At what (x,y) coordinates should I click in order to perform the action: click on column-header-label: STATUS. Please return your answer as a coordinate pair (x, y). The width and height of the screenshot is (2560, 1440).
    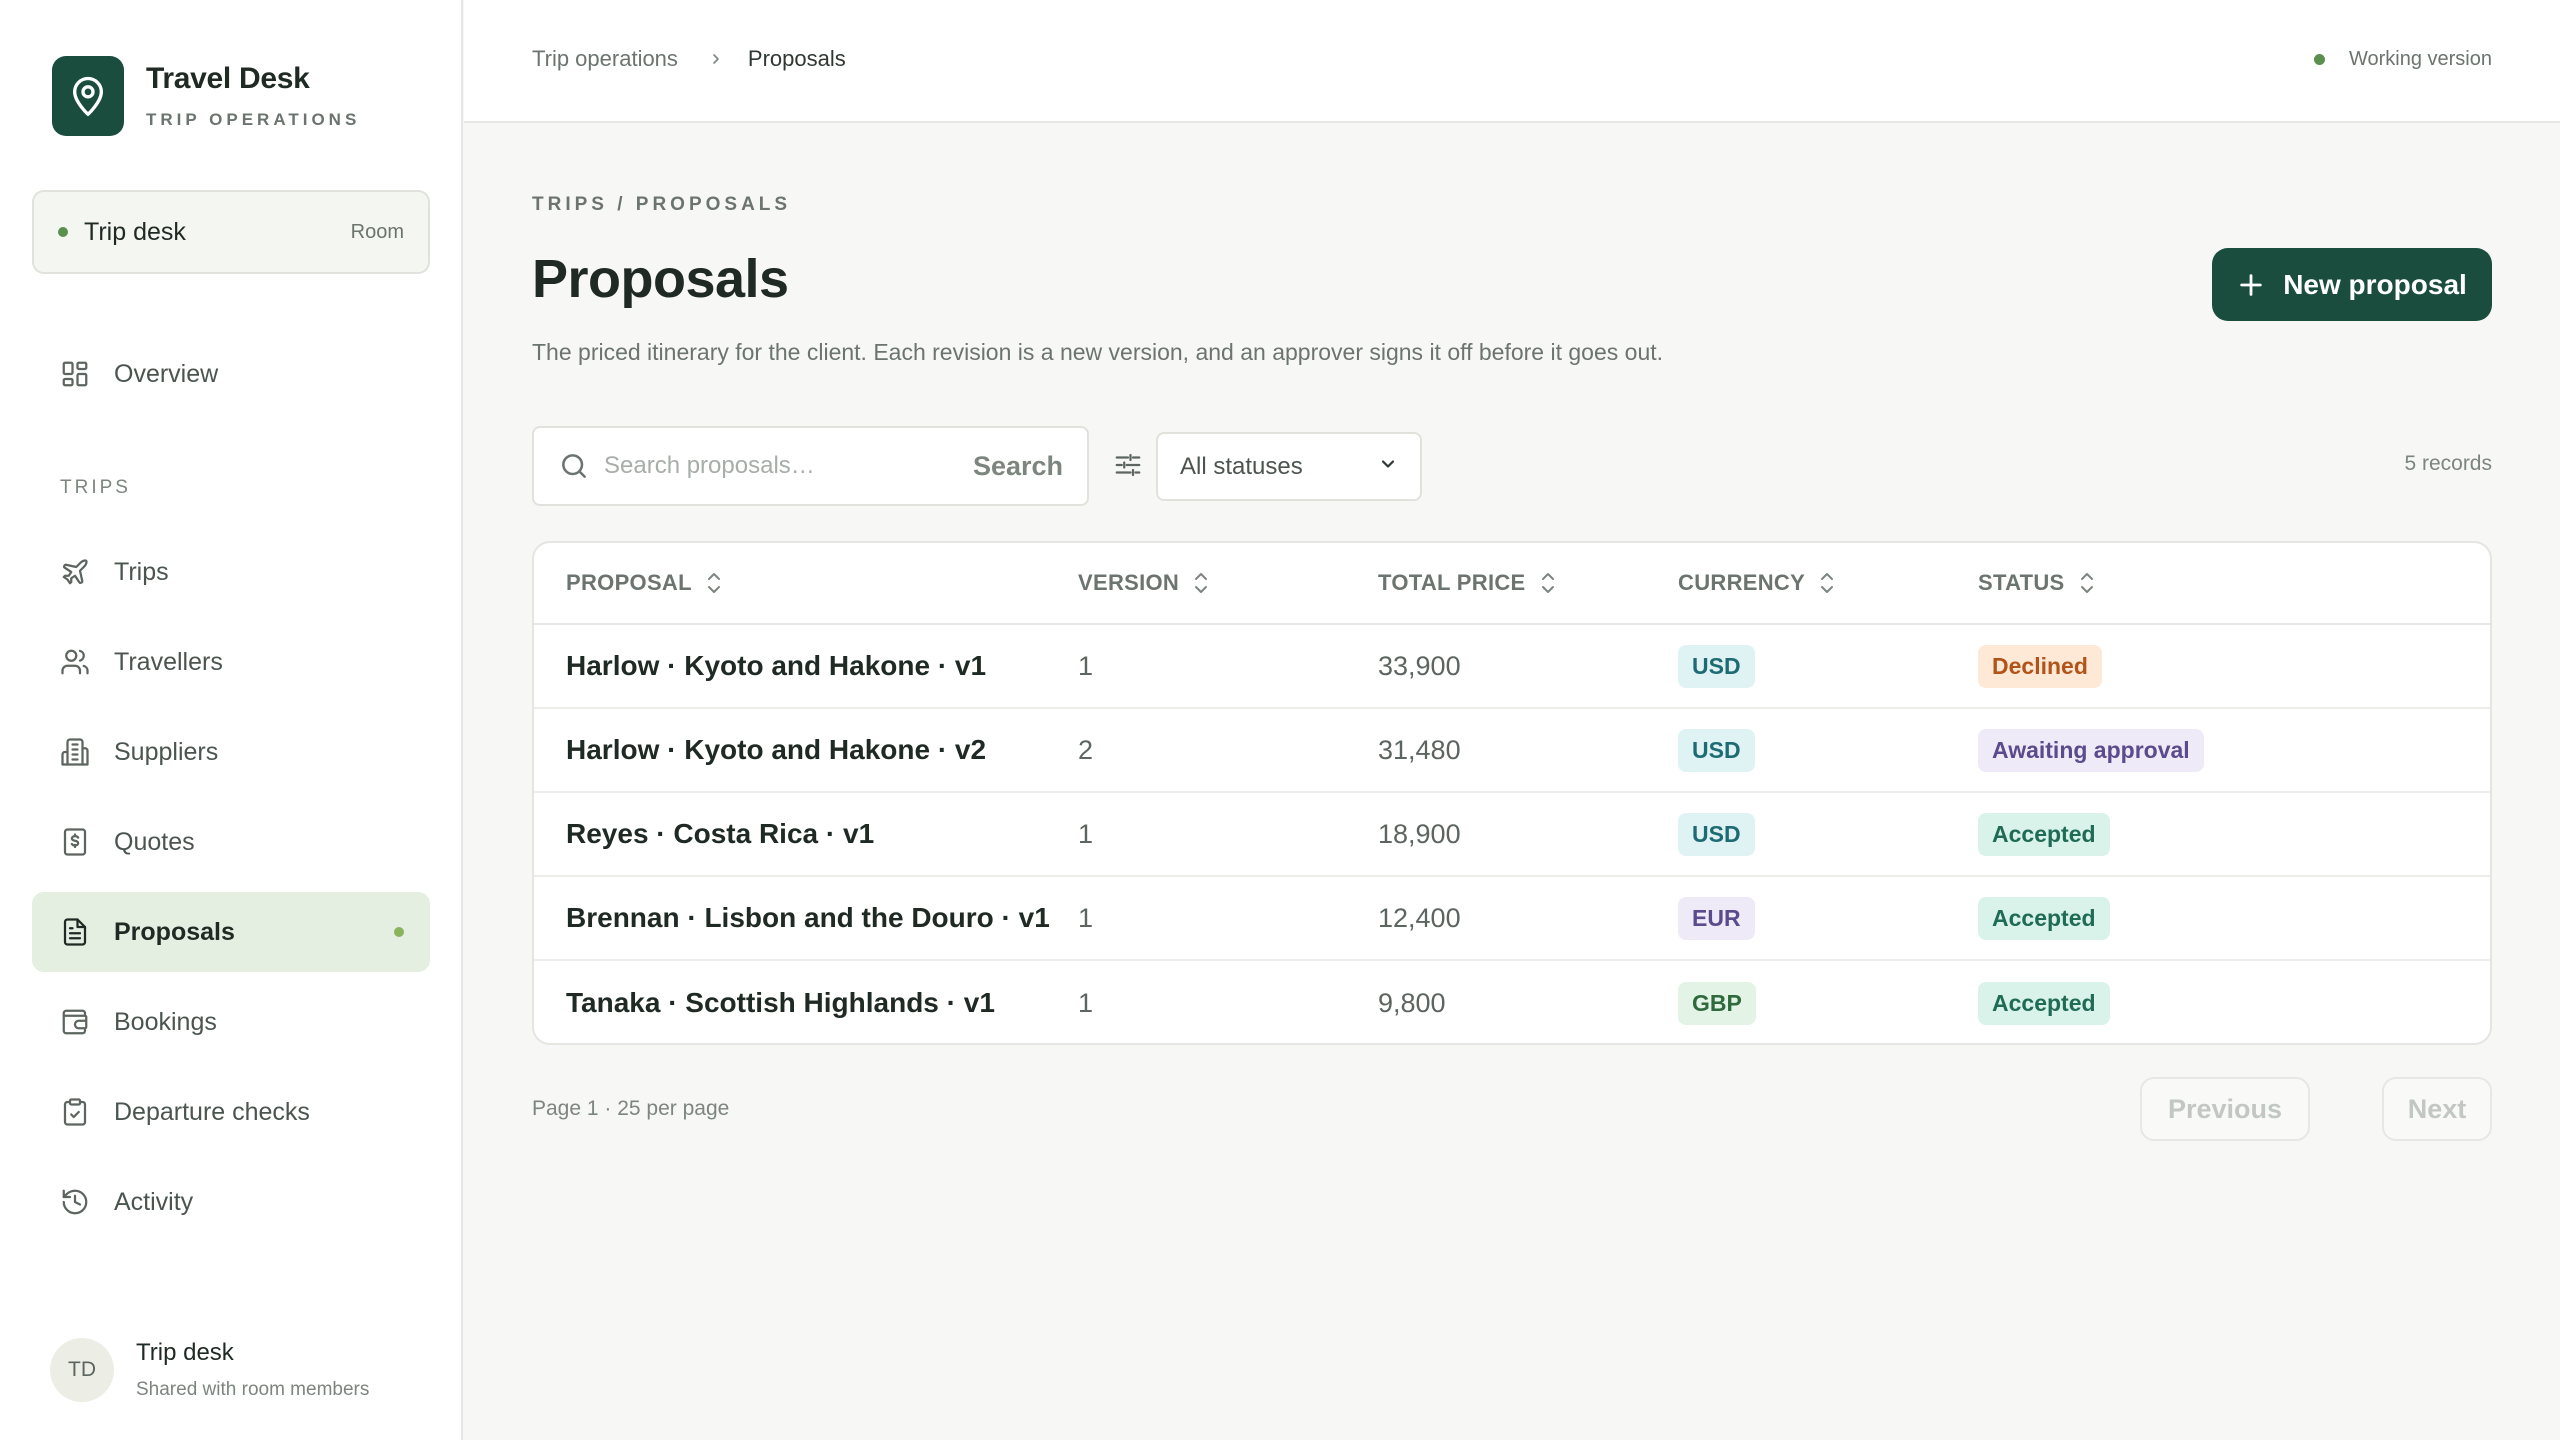
    Looking at the image, I should click on (2021, 582).